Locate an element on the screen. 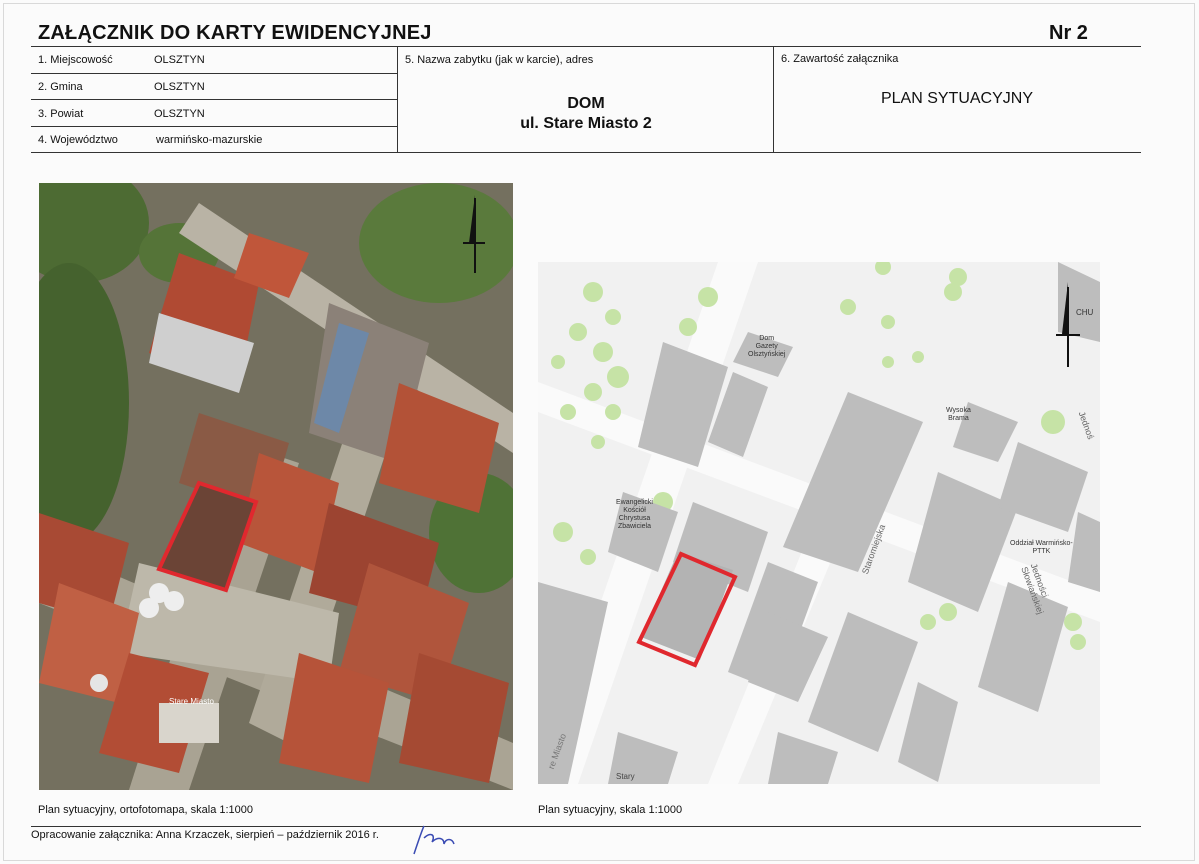  label-stary: Stary is located at coordinates (625, 776).